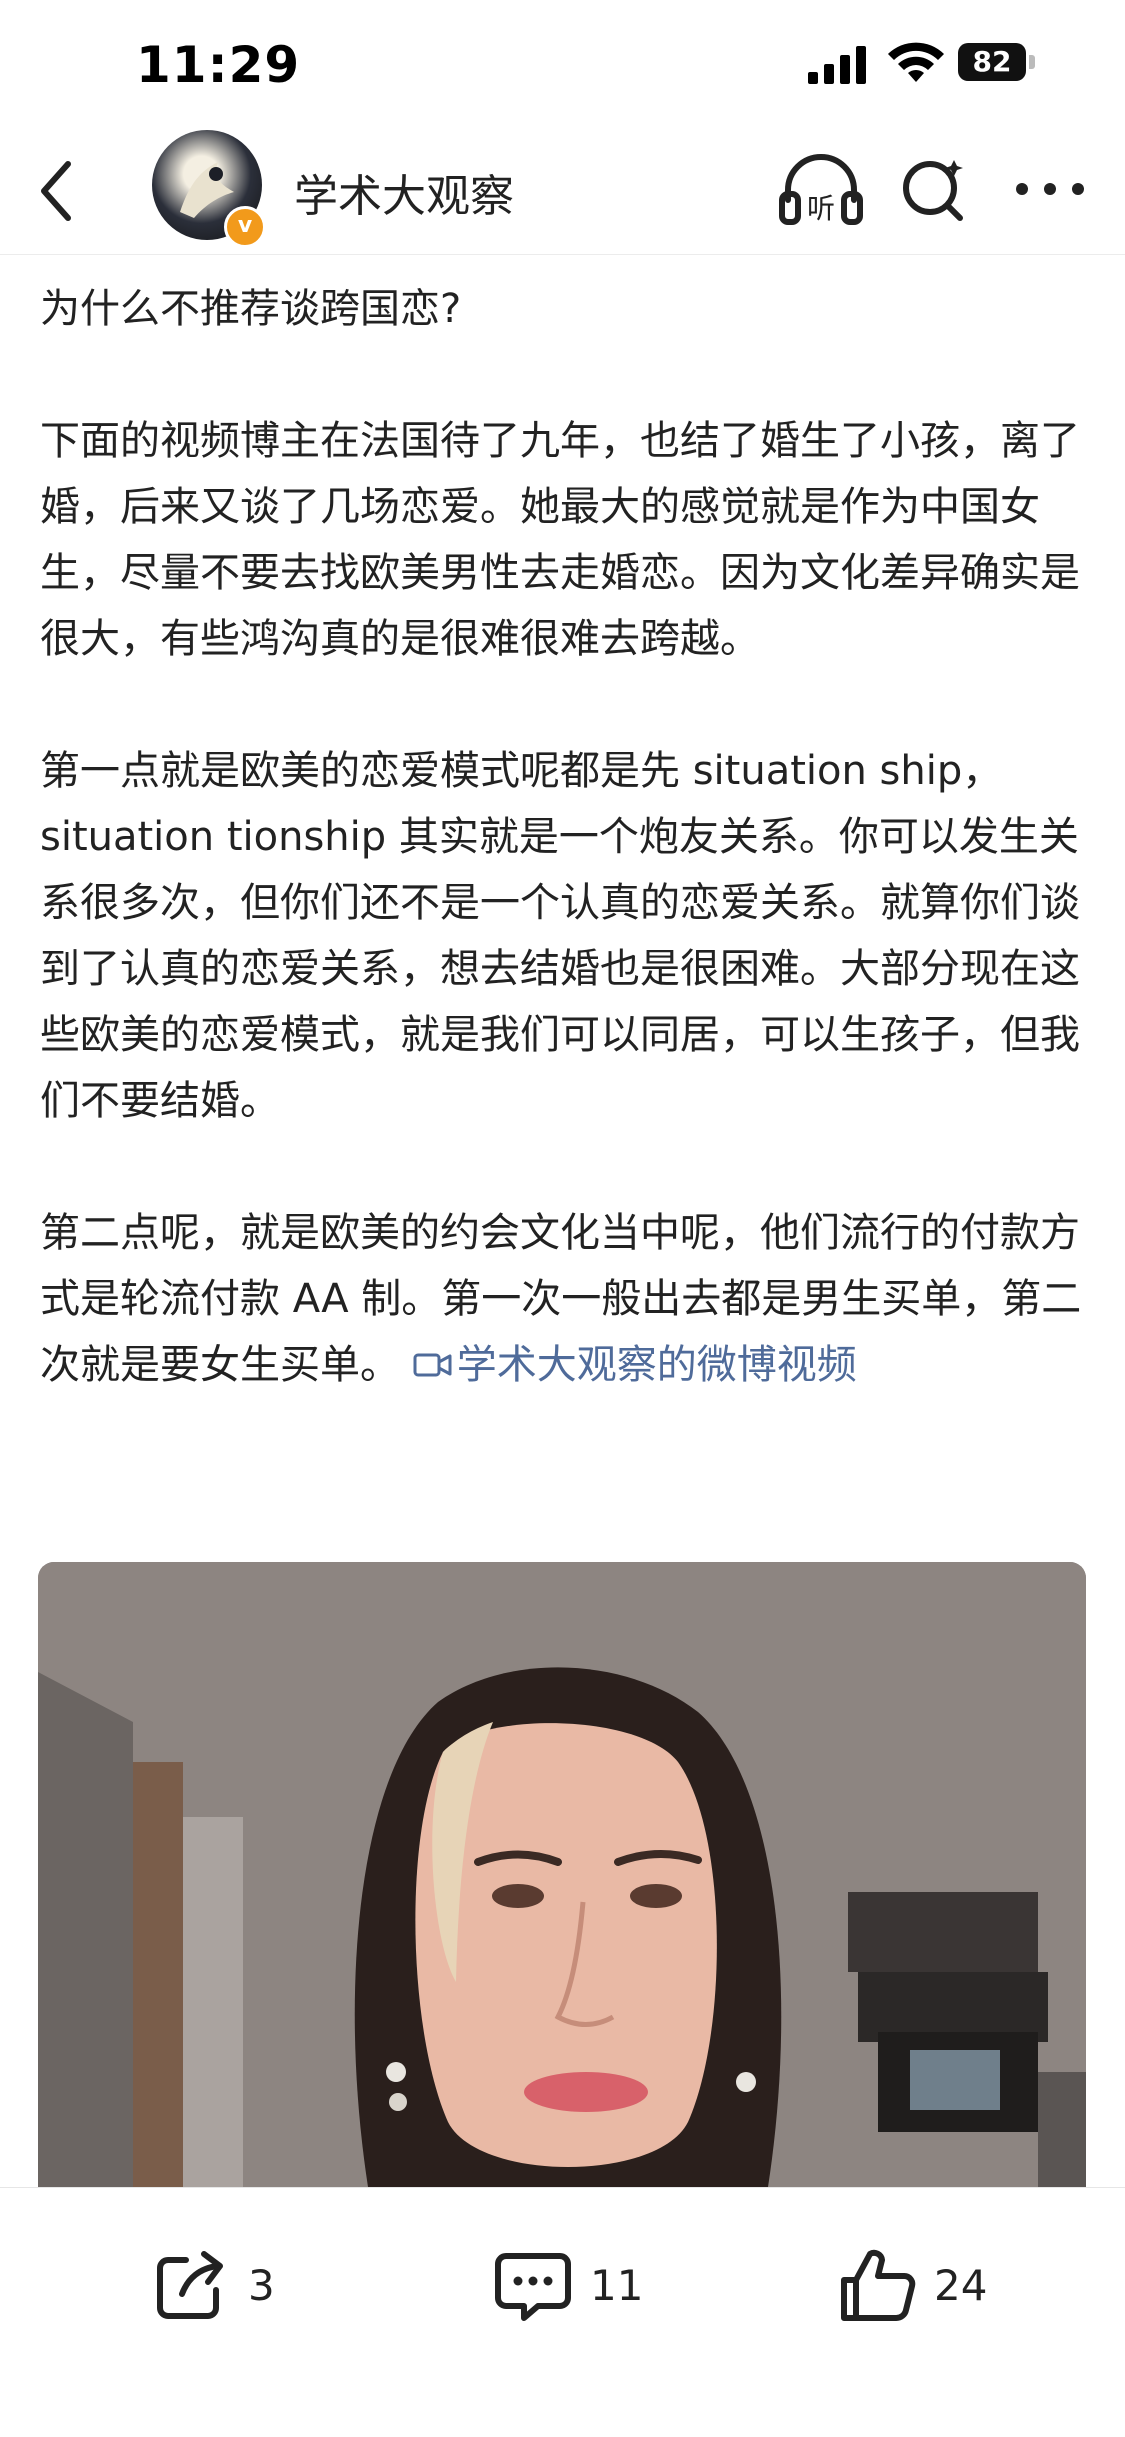 The height and width of the screenshot is (2437, 1125). I want to click on more-options-icon, so click(1050, 189).